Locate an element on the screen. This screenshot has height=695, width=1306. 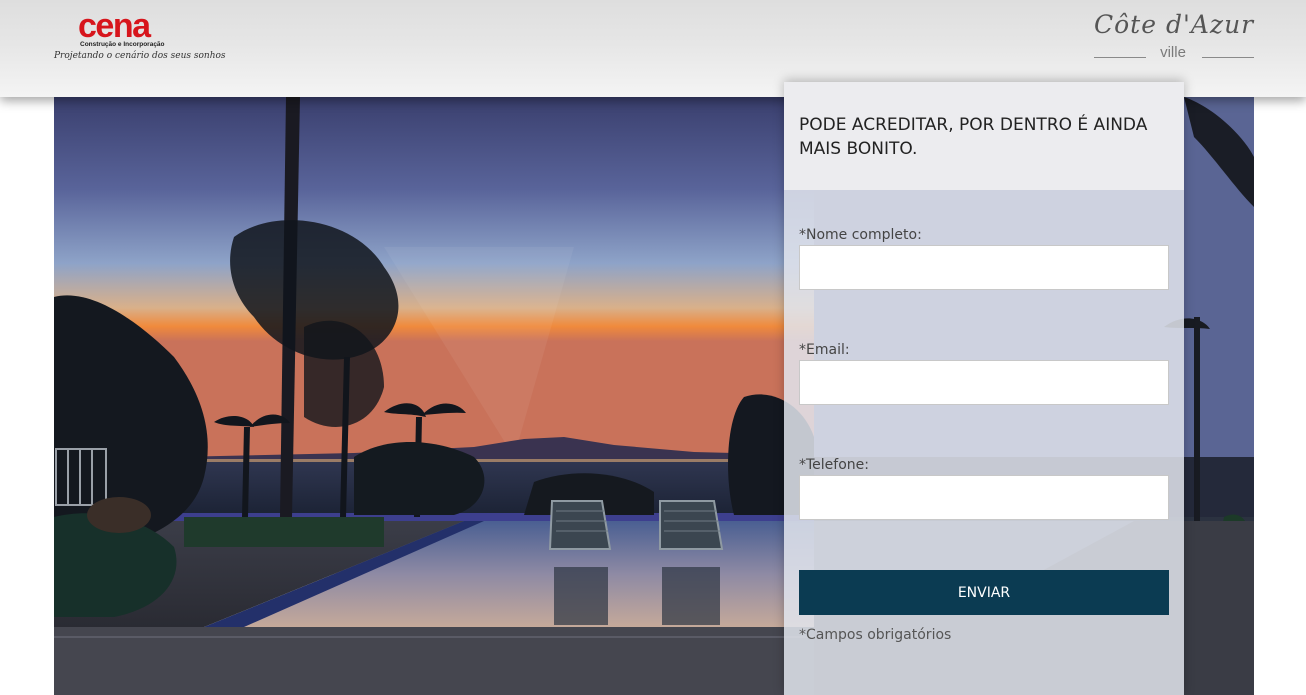
name-field is located at coordinates (984, 267).